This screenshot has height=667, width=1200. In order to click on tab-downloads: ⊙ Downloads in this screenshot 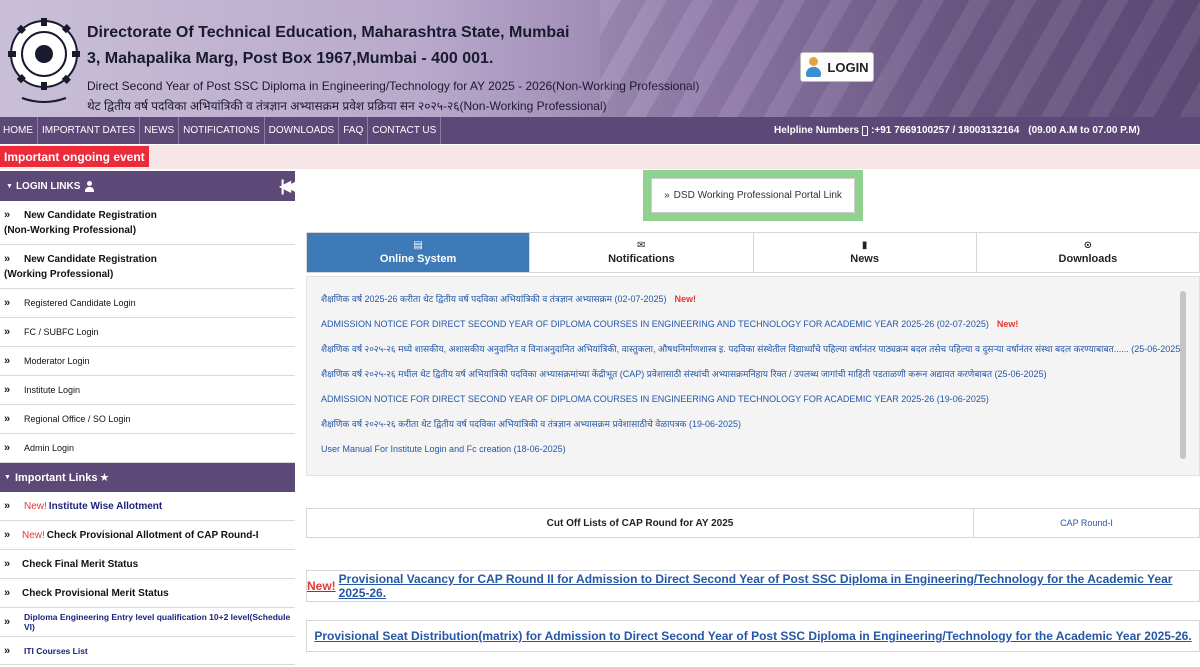, I will do `click(1087, 252)`.